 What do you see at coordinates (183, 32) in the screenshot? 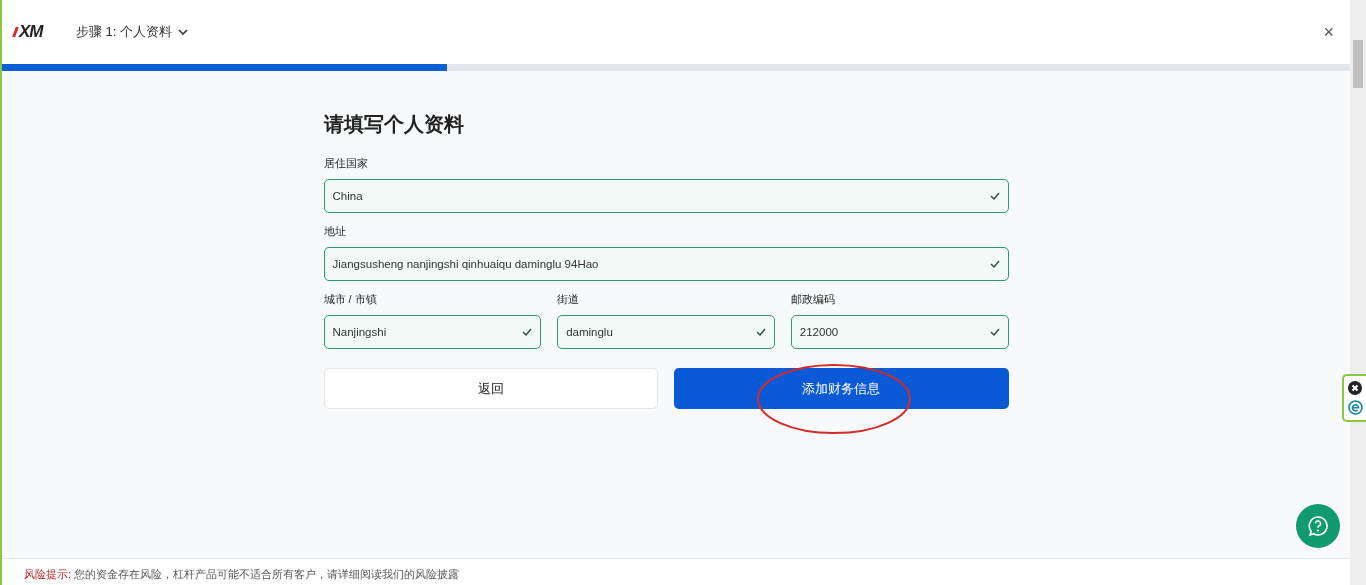
I see `caret-icon` at bounding box center [183, 32].